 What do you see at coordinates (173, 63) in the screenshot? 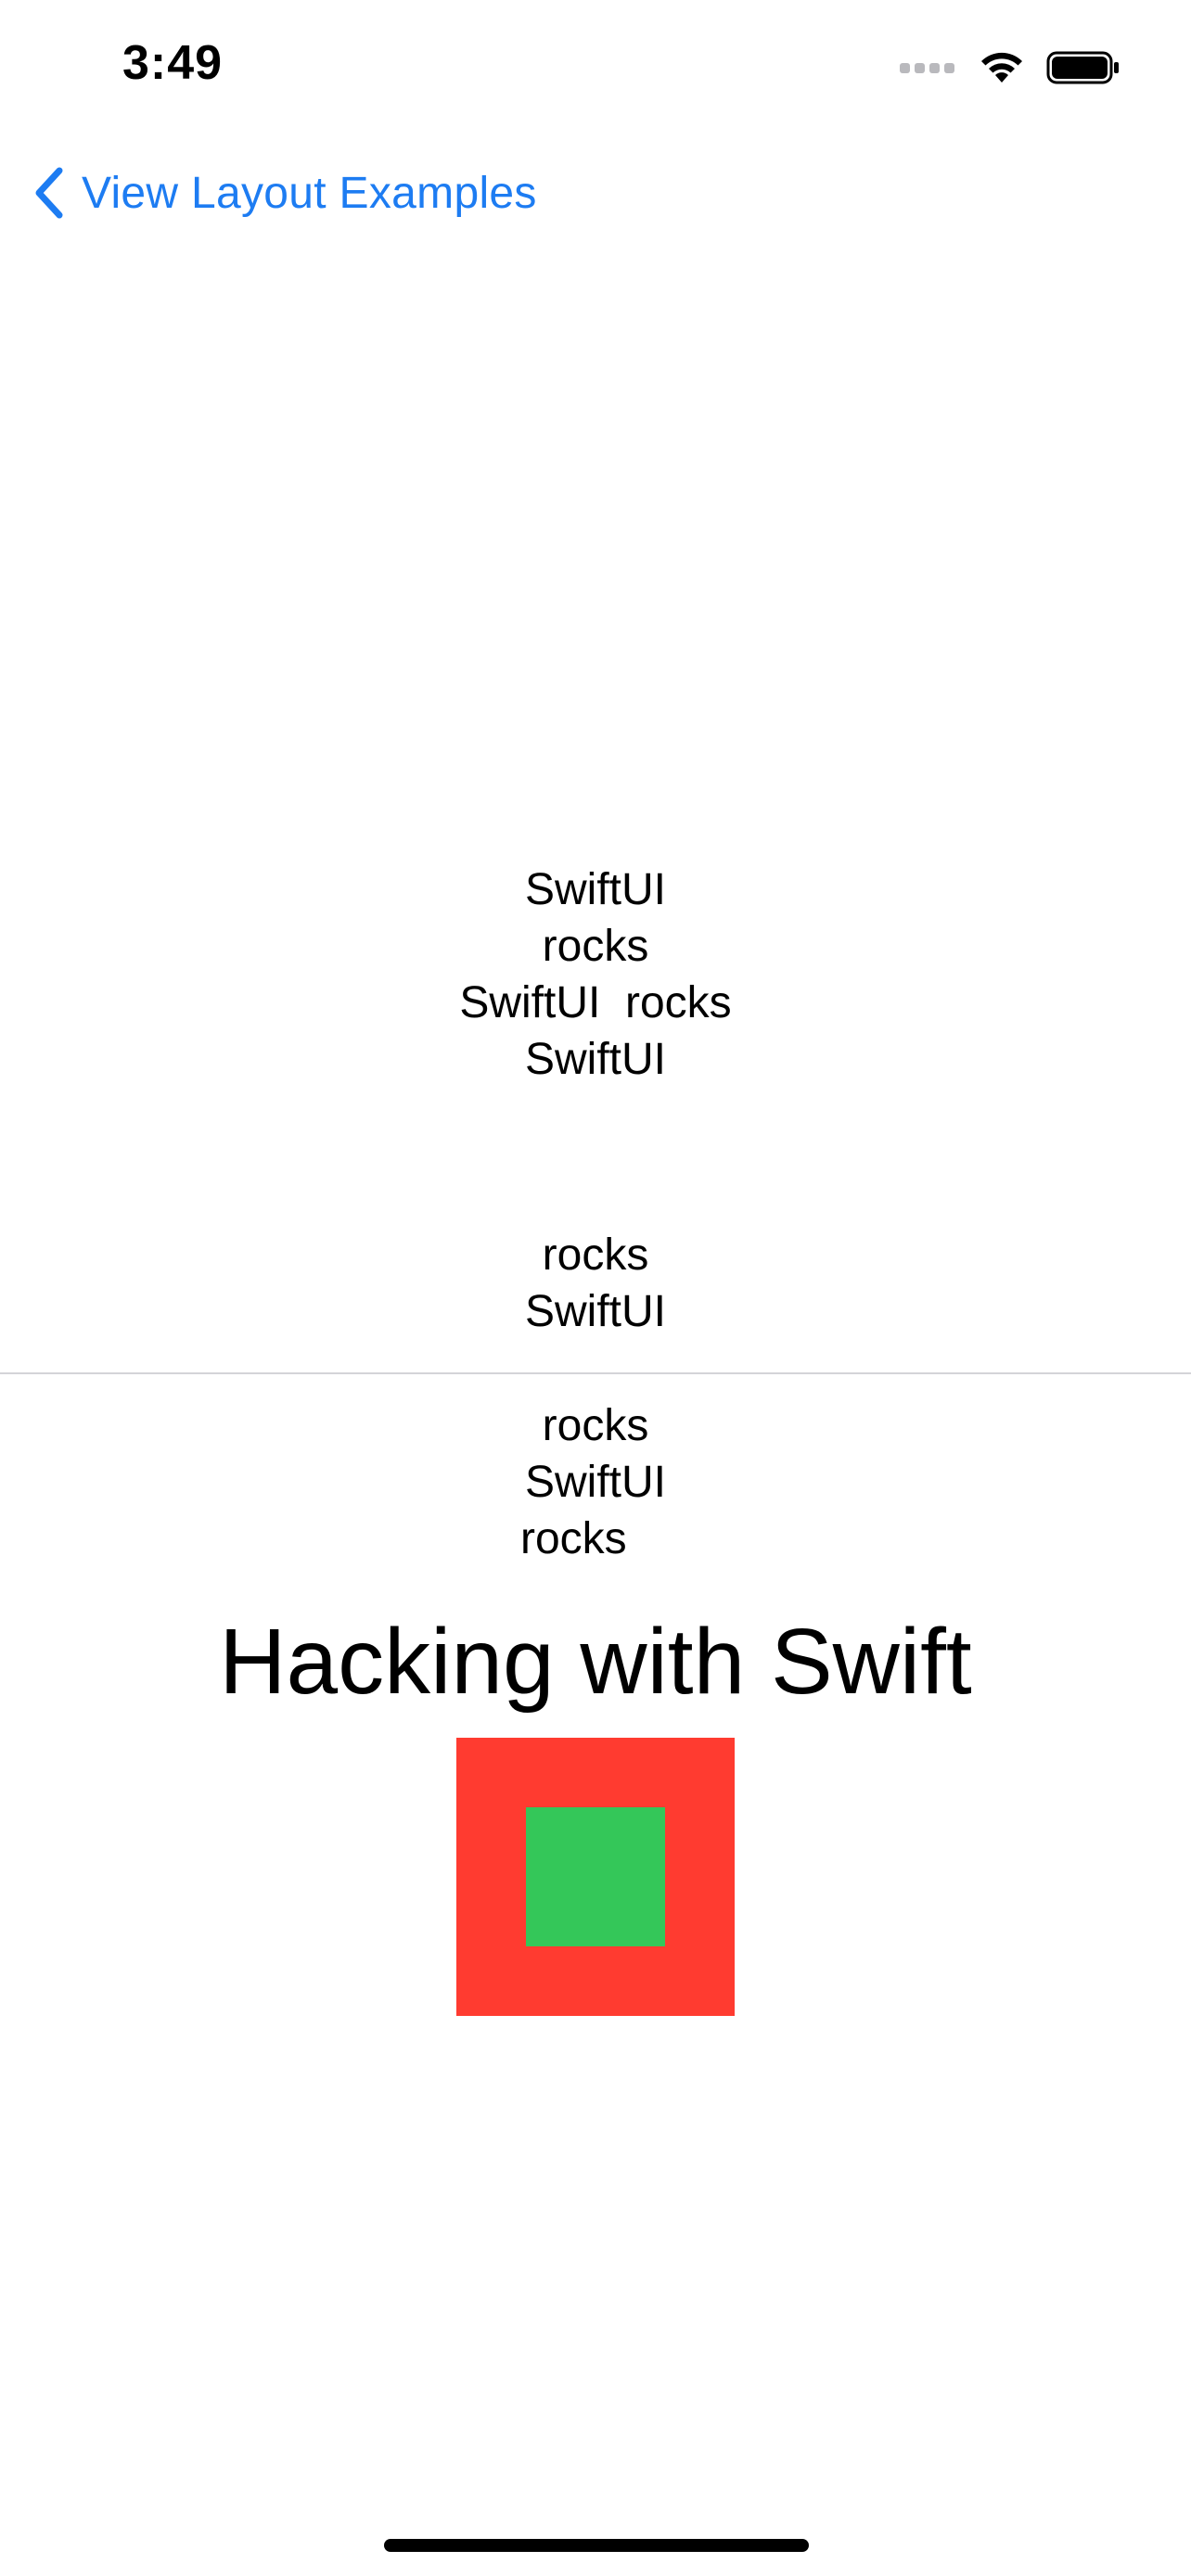
I see `status-time: 3:49` at bounding box center [173, 63].